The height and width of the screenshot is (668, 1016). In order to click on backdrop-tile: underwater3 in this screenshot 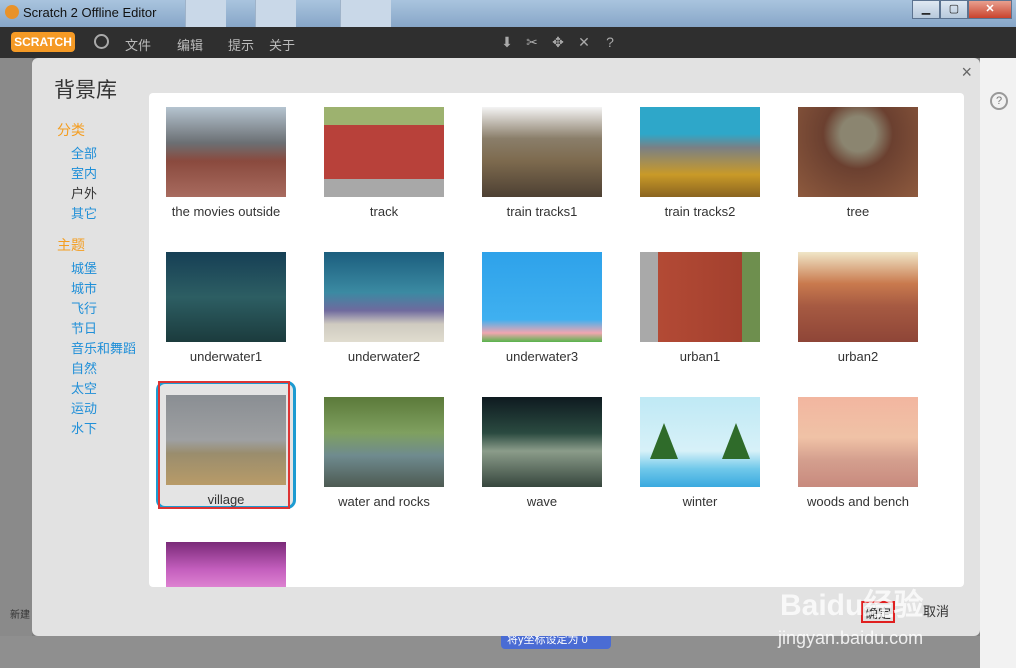, I will do `click(542, 302)`.